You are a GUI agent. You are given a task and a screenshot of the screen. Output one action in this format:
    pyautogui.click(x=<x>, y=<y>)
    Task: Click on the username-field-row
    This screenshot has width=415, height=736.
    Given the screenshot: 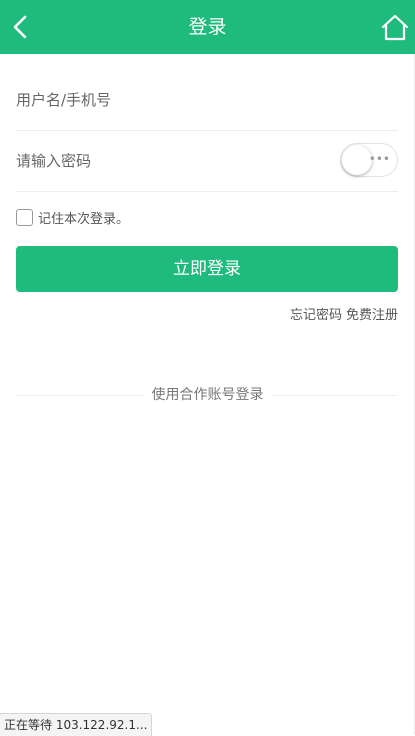 What is the action you would take?
    pyautogui.click(x=207, y=100)
    